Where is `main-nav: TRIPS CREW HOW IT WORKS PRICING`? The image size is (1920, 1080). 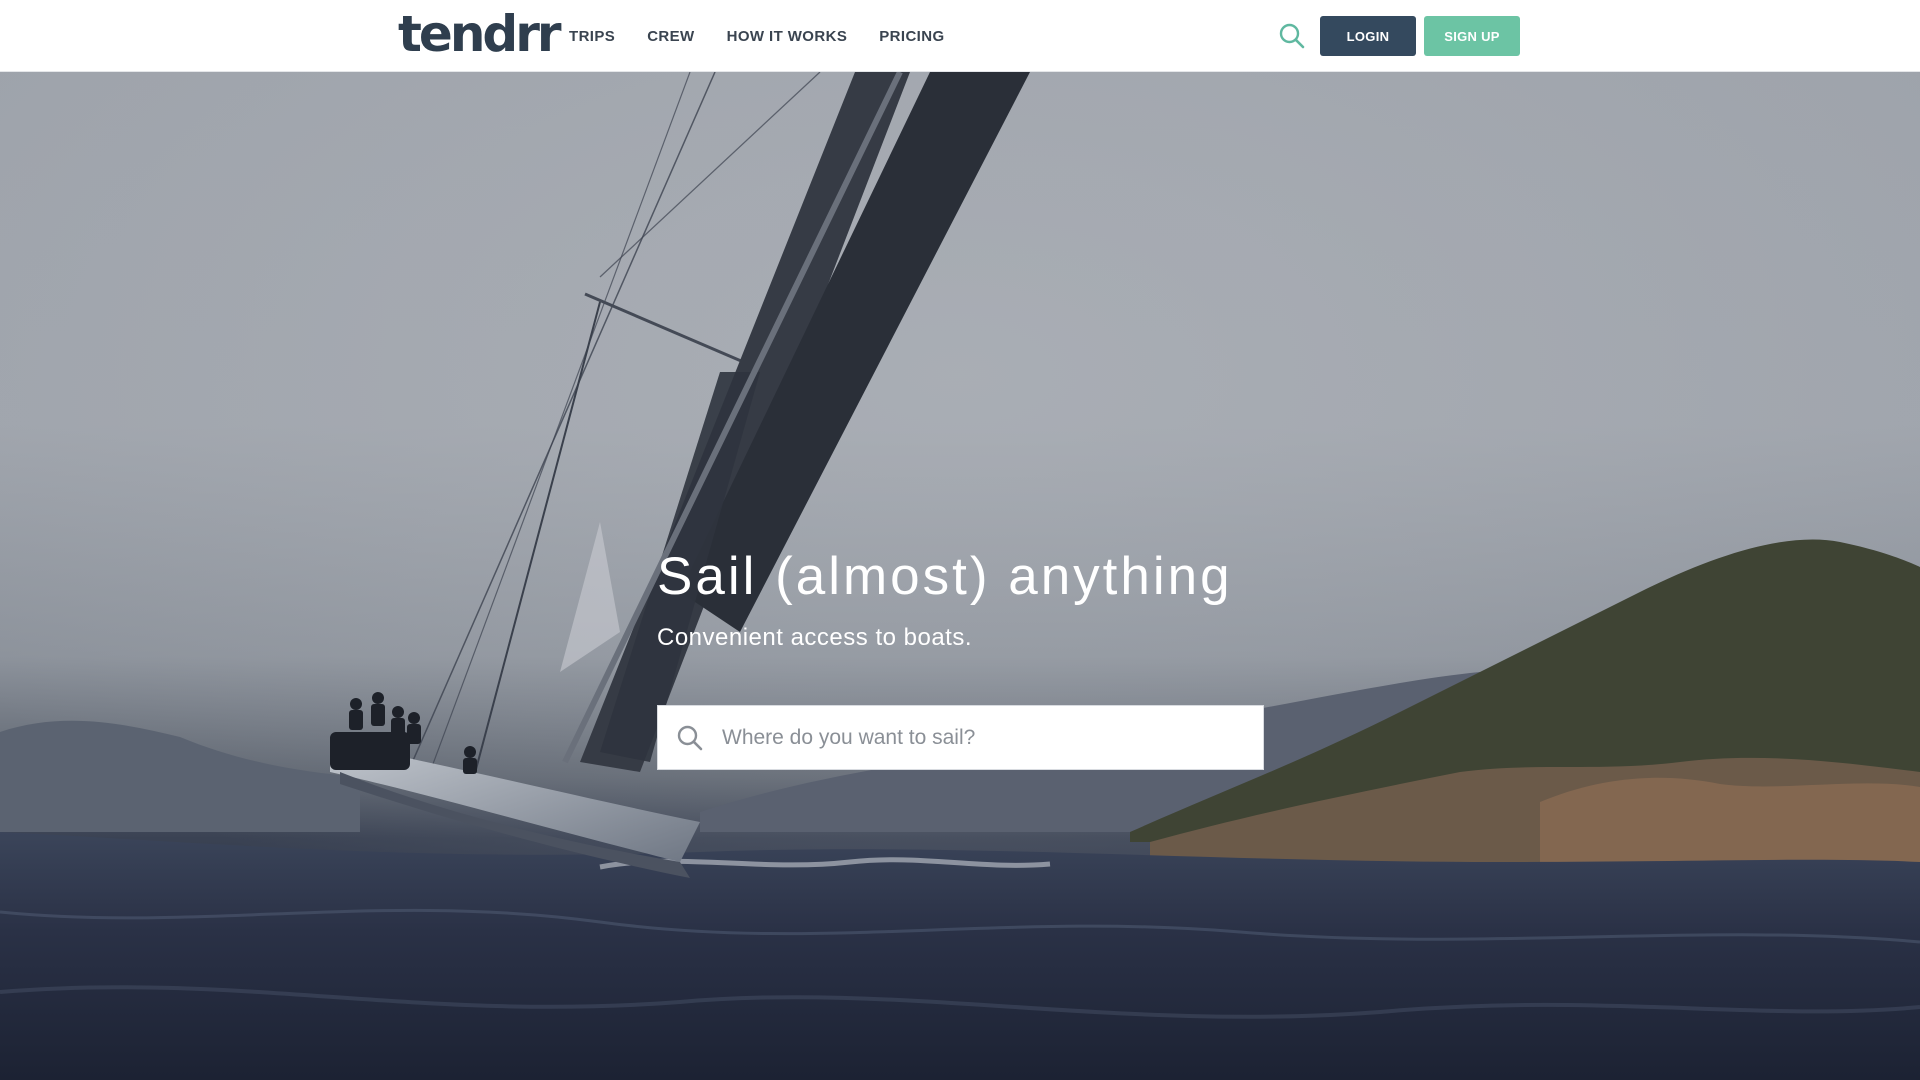
main-nav: TRIPS CREW HOW IT WORKS PRICING is located at coordinates (757, 36).